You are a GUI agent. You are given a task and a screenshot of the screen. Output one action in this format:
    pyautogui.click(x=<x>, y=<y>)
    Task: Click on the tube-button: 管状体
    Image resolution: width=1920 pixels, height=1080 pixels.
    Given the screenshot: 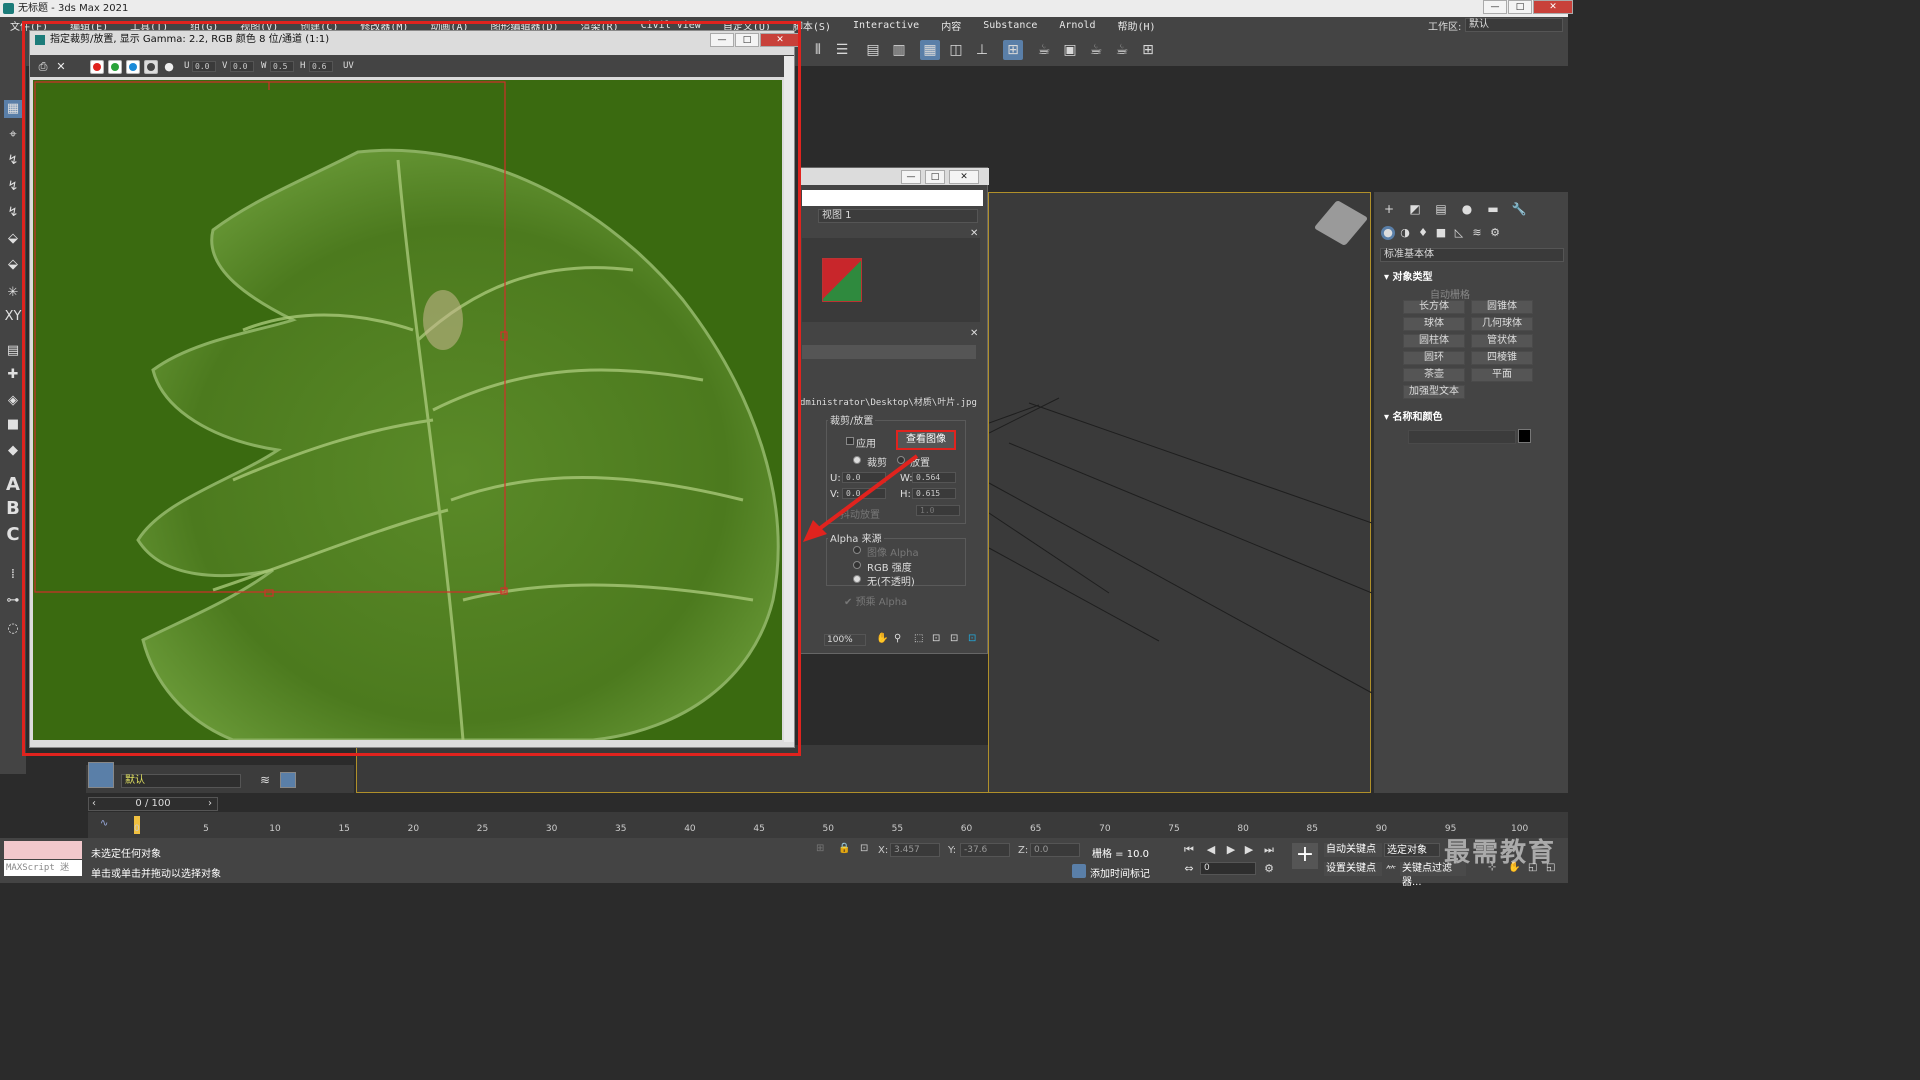 What is the action you would take?
    pyautogui.click(x=1502, y=341)
    